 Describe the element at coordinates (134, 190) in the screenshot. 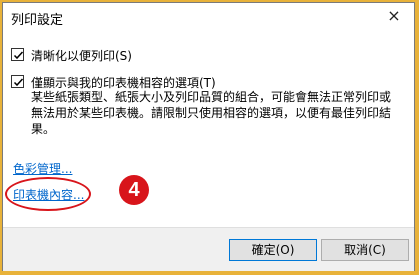

I see `step-number-badge: 4` at that location.